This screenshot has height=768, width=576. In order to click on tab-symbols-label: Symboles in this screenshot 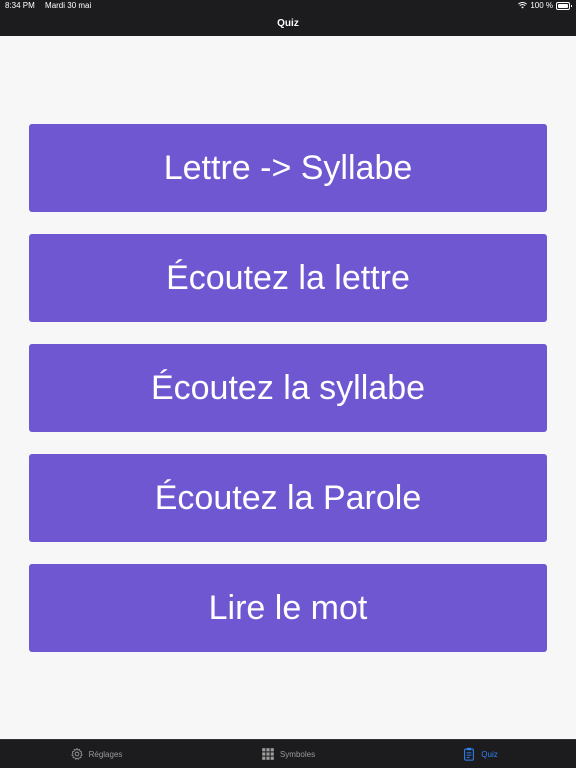, I will do `click(297, 754)`.